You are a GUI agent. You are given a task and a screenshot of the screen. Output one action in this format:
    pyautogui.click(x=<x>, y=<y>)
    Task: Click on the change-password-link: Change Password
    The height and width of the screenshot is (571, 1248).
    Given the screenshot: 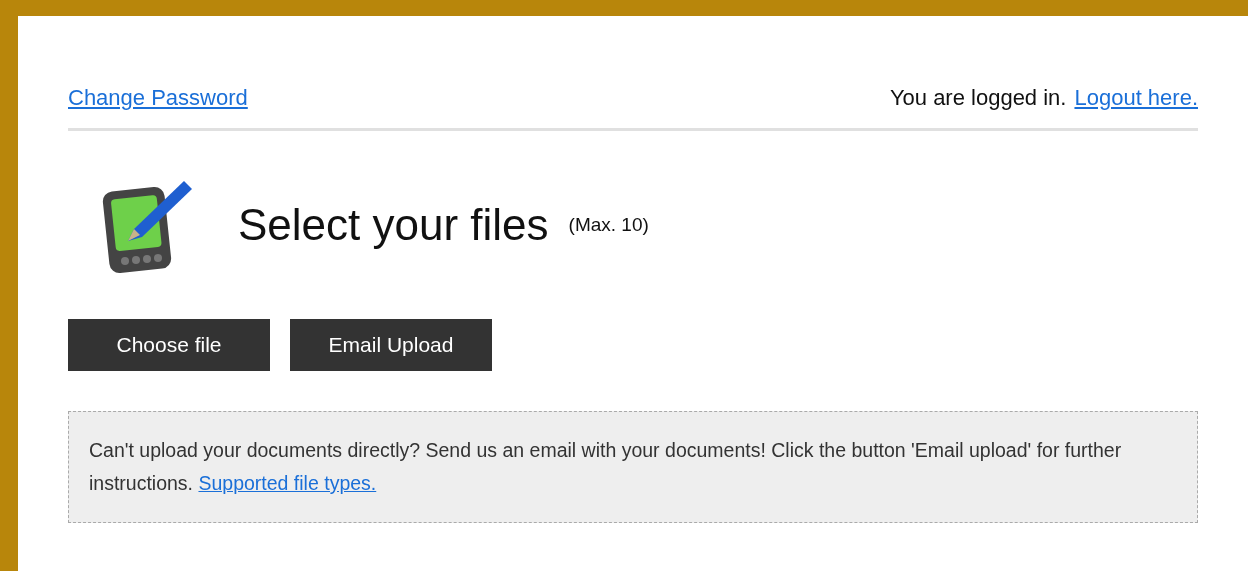 What is the action you would take?
    pyautogui.click(x=158, y=98)
    